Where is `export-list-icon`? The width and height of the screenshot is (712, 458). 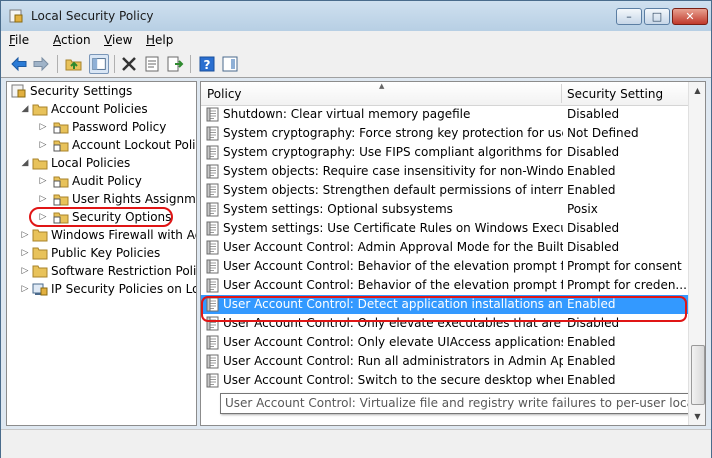 export-list-icon is located at coordinates (175, 64).